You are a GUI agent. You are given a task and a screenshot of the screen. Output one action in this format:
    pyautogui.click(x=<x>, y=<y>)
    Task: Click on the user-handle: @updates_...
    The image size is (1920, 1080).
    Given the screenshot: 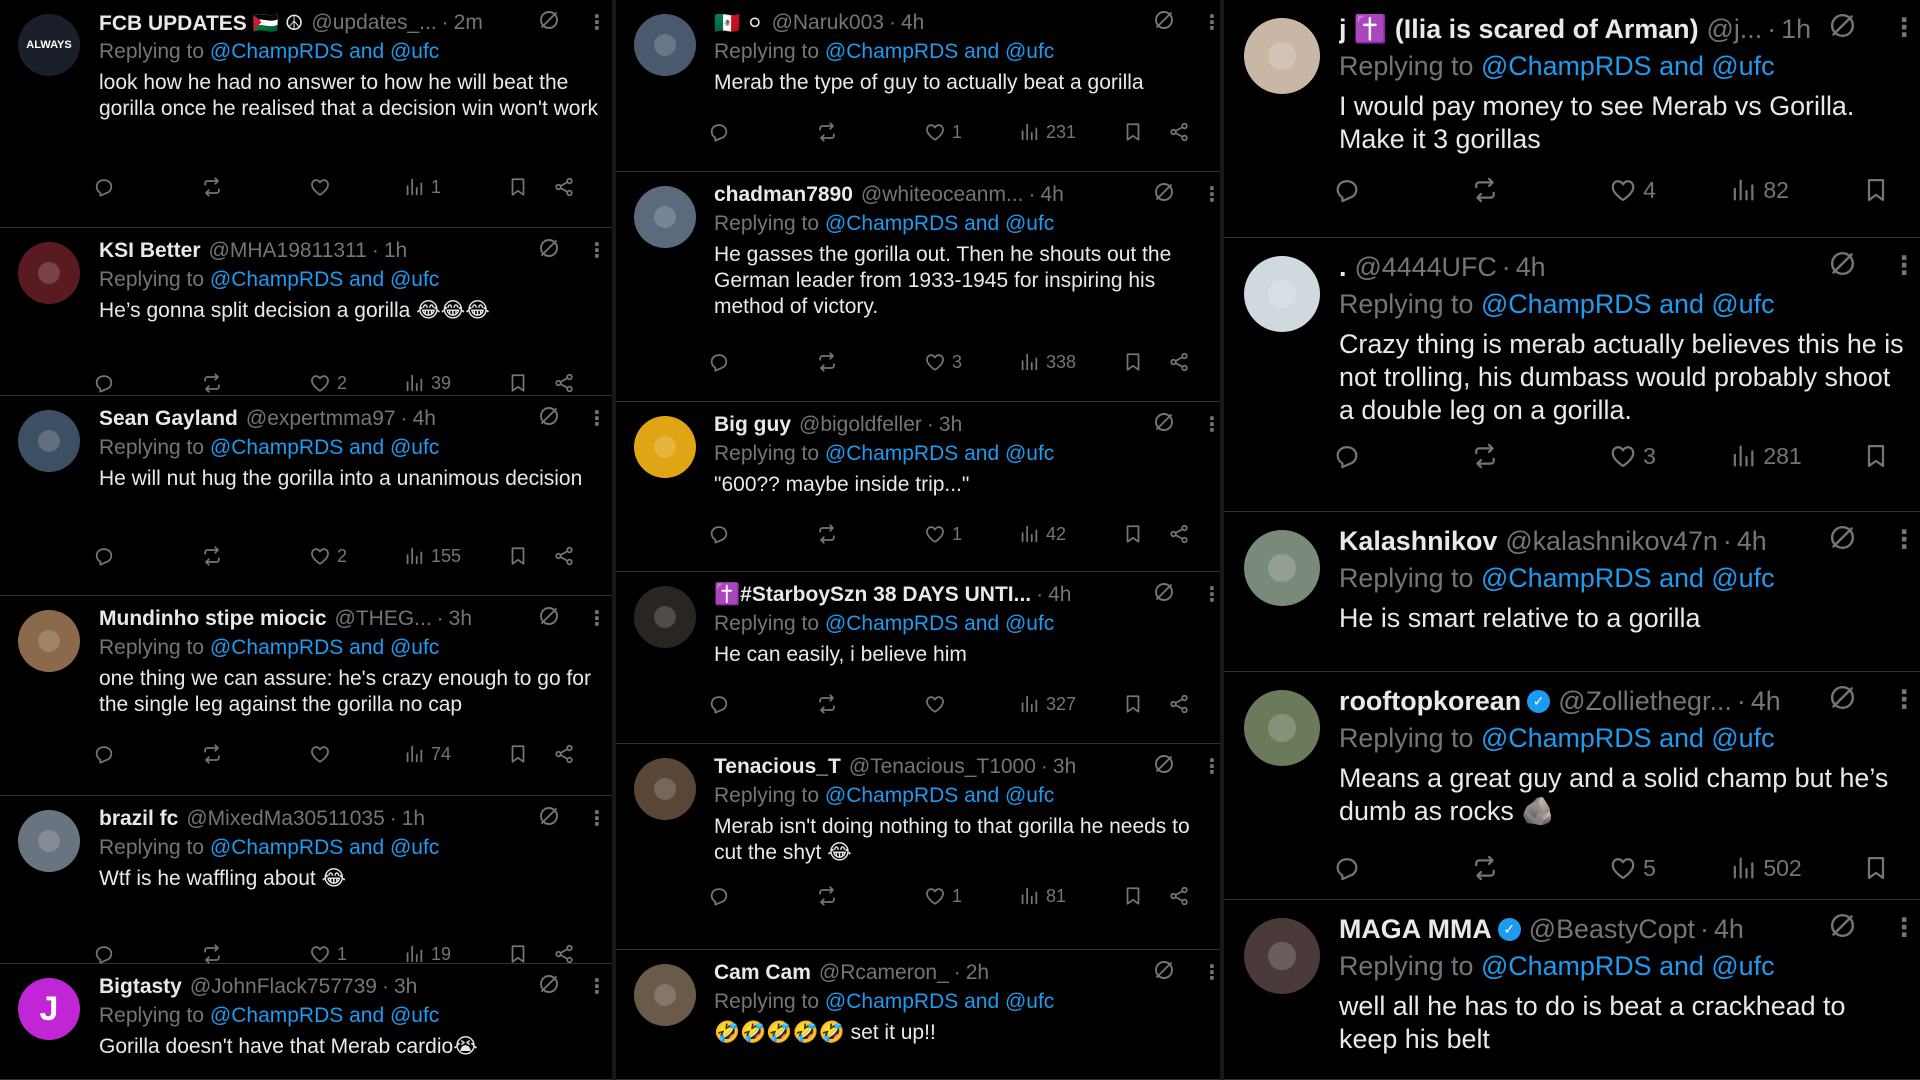 What is the action you would take?
    pyautogui.click(x=373, y=23)
    